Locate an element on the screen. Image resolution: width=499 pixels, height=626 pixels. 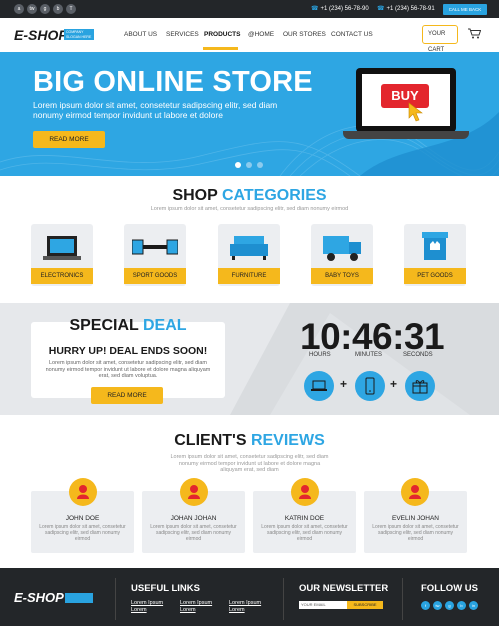
logo-tagline: COMPANY SLOGAN HERE is located at coordinates (79, 34).